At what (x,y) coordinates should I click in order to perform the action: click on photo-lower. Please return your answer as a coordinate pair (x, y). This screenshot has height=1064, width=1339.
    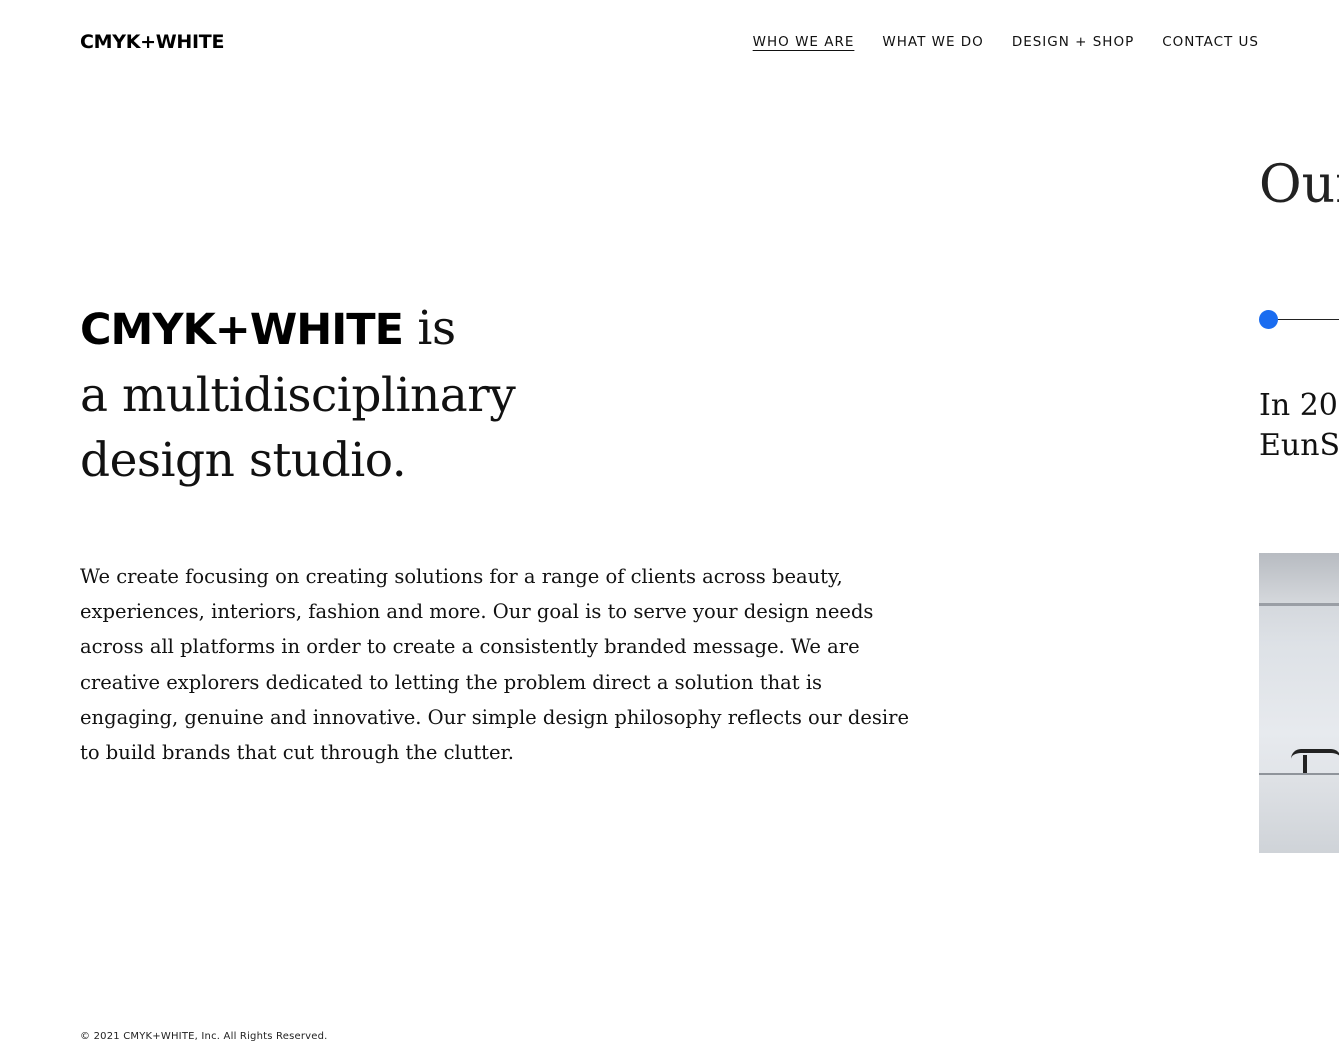
    Looking at the image, I should click on (1299, 814).